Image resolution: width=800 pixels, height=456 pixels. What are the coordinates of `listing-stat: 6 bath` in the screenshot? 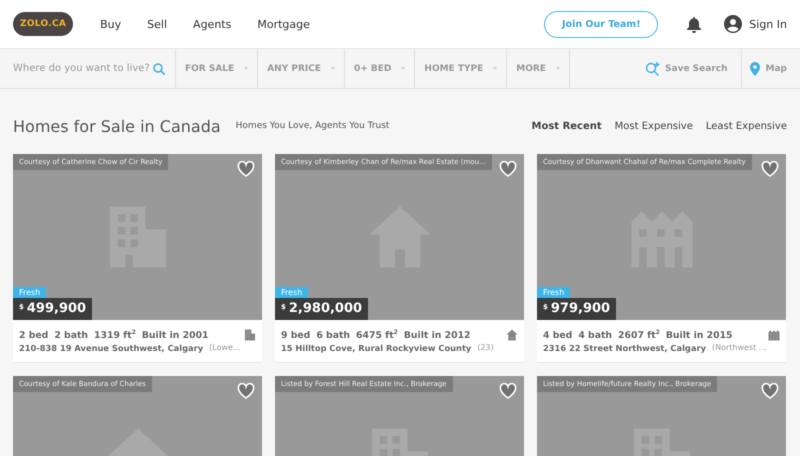 It's located at (333, 335).